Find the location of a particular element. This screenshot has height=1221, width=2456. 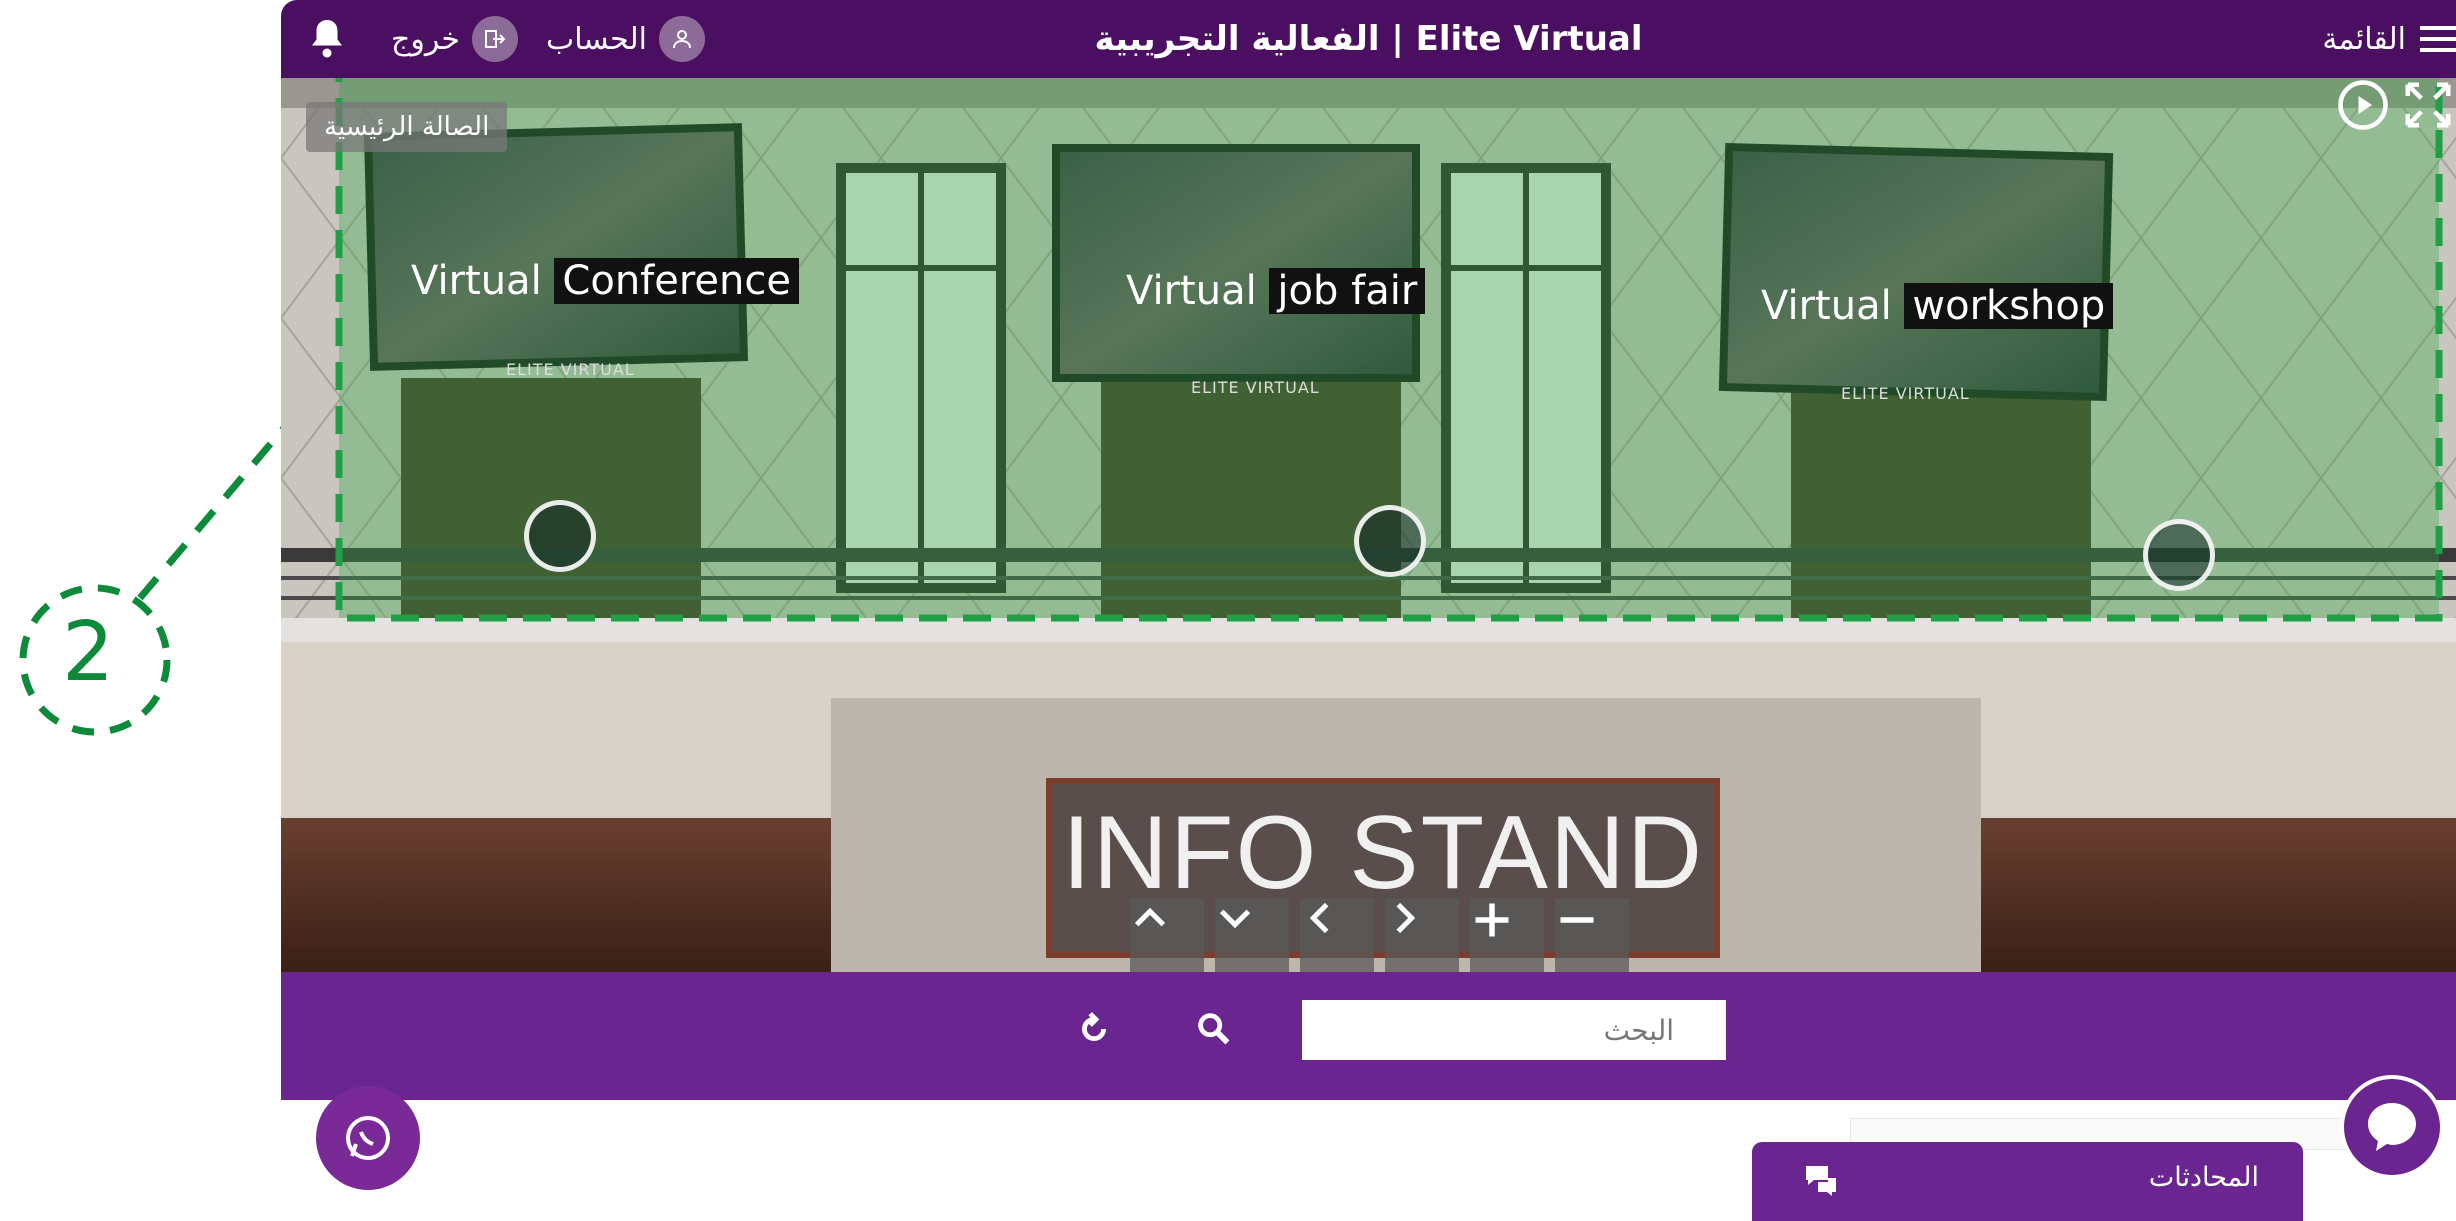

refresh-icon is located at coordinates (1094, 1029).